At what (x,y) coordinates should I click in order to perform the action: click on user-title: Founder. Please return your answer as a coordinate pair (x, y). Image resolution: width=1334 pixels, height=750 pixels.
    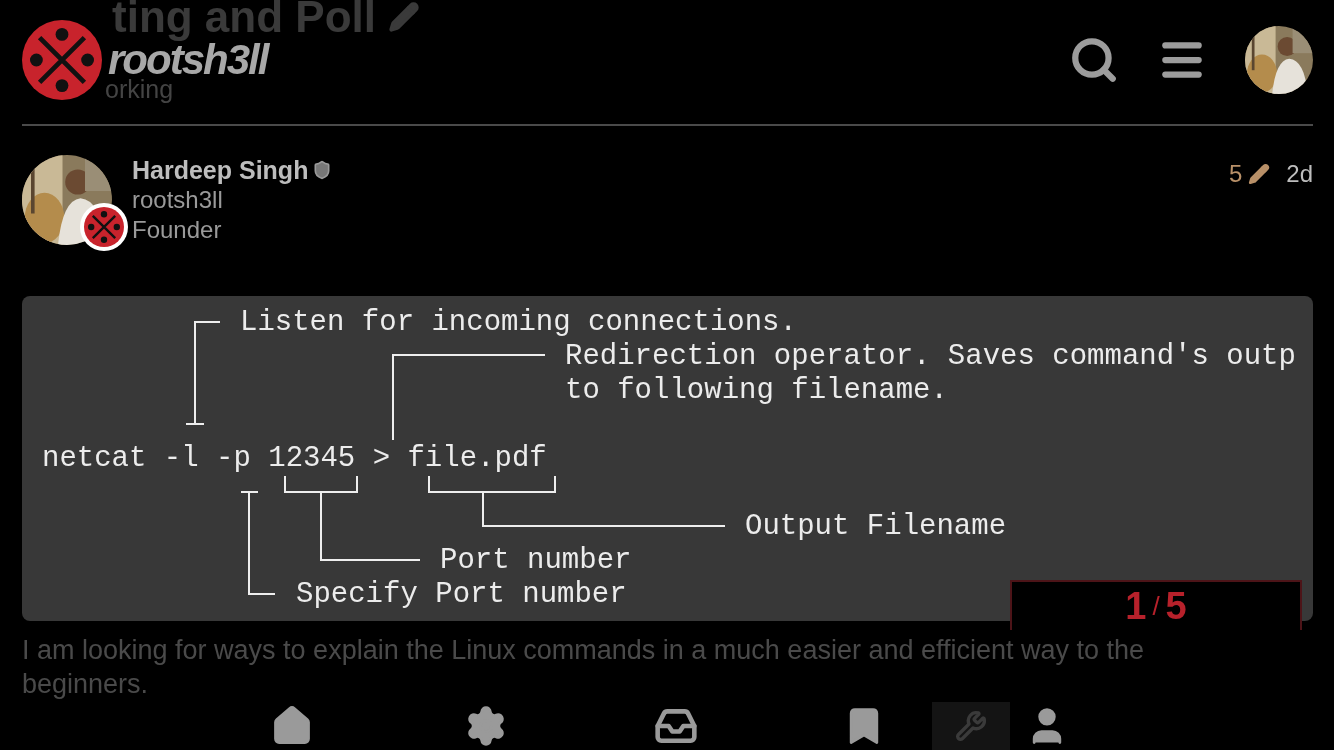
    Looking at the image, I should click on (177, 230).